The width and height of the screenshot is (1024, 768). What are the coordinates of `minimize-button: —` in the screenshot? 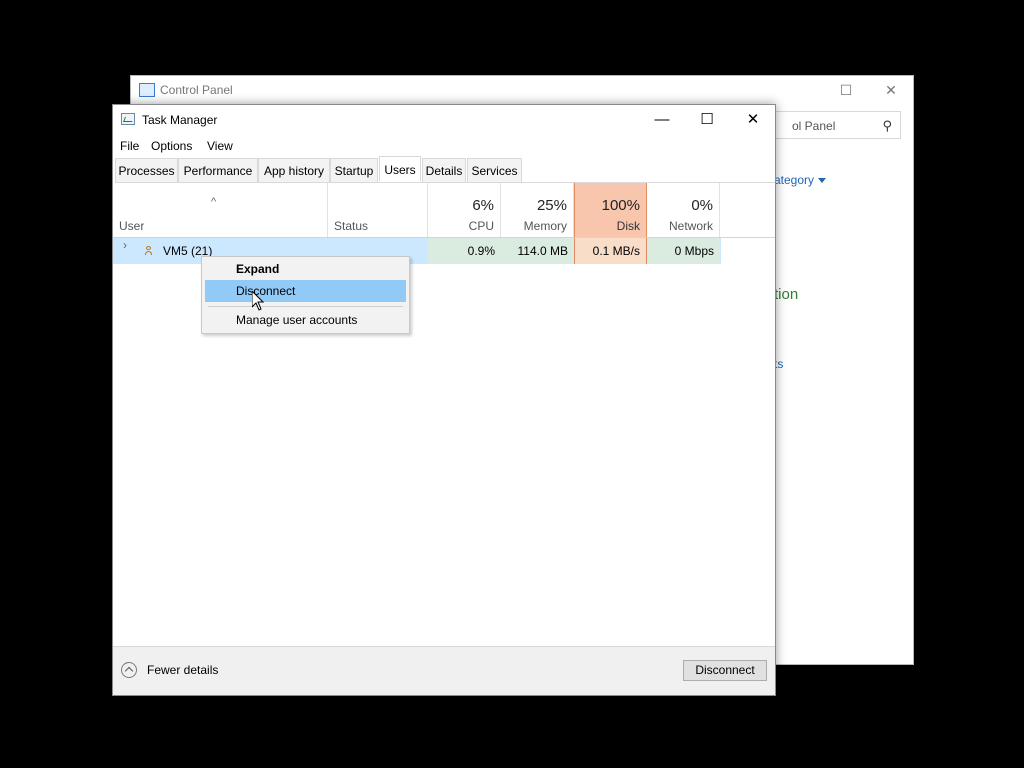 It's located at (662, 120).